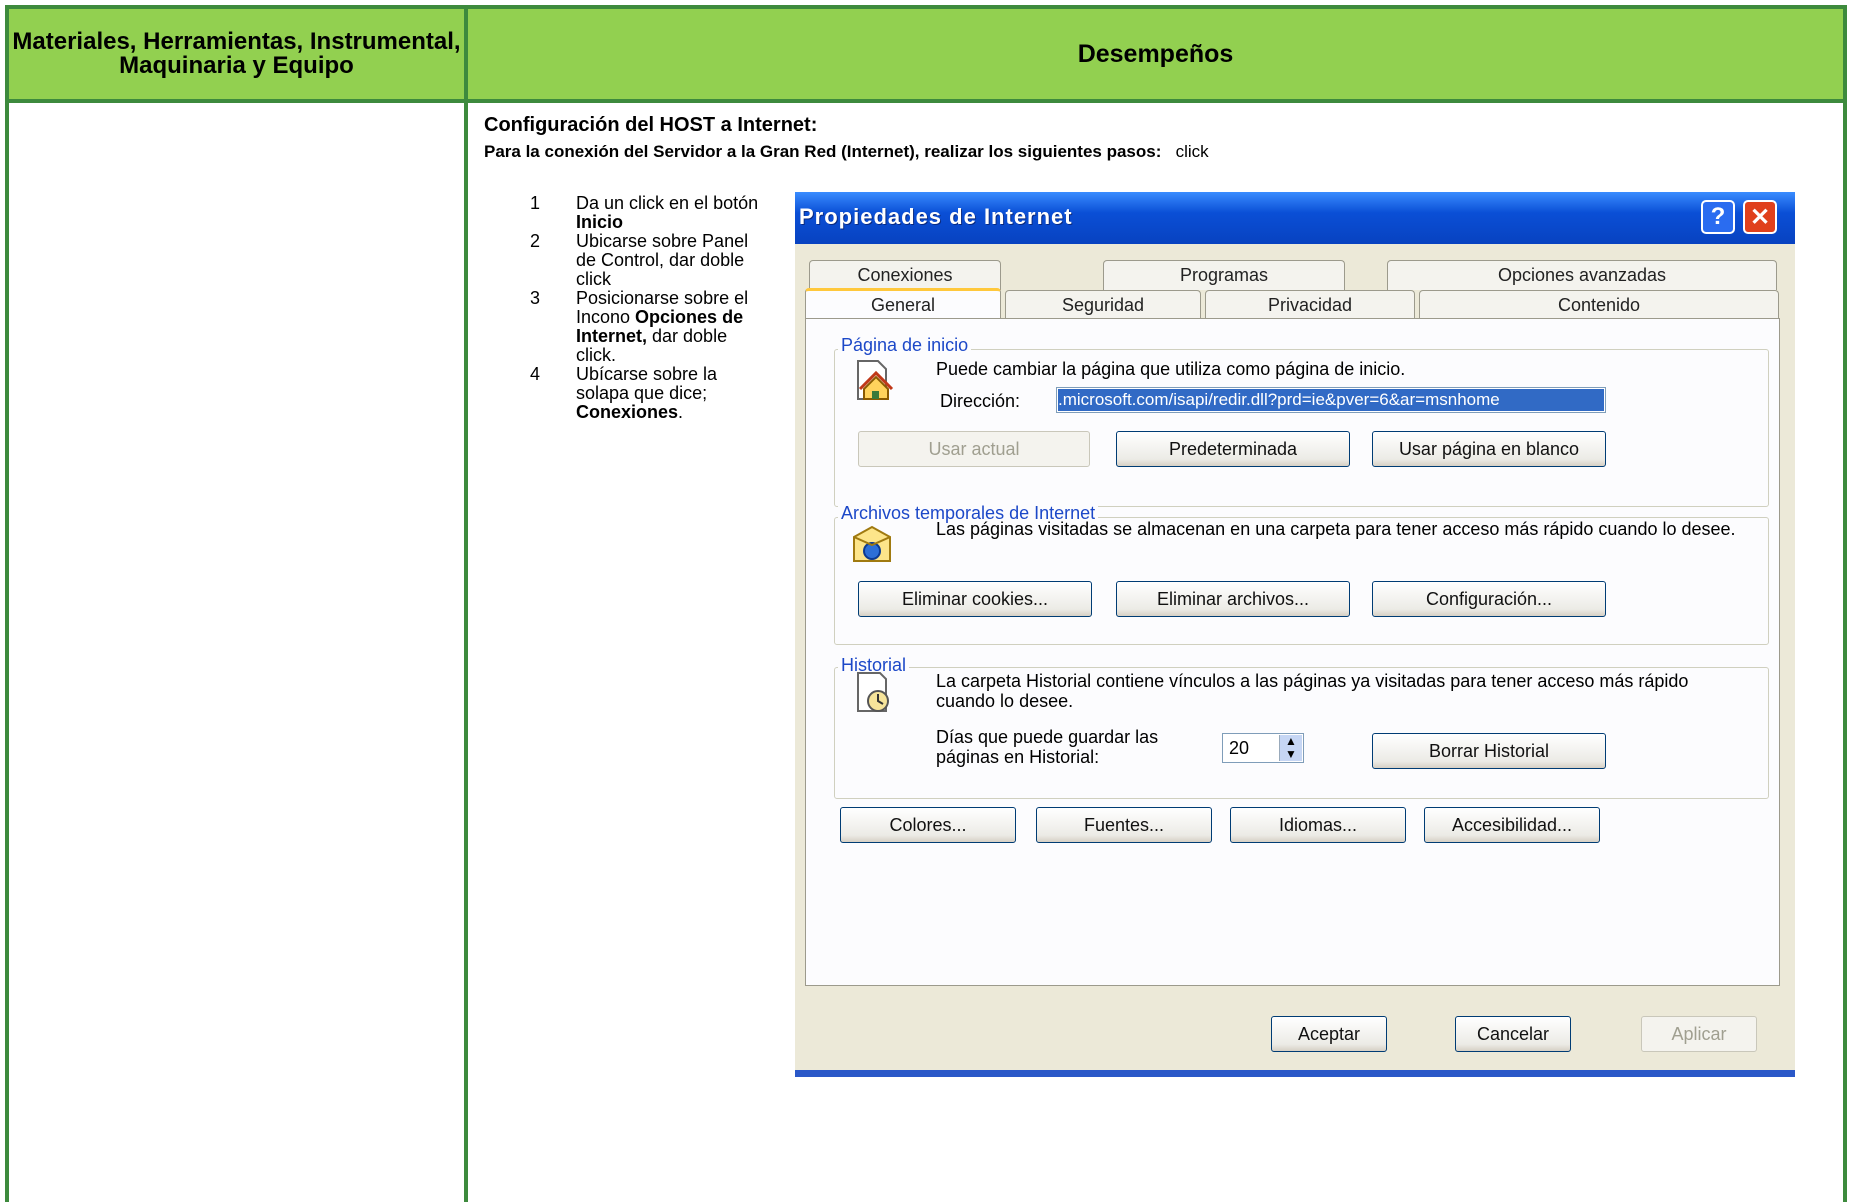 The height and width of the screenshot is (1202, 1852). Describe the element at coordinates (1295, 218) in the screenshot. I see `dialog-titlebar: Propiedades de Internet ? ✕` at that location.